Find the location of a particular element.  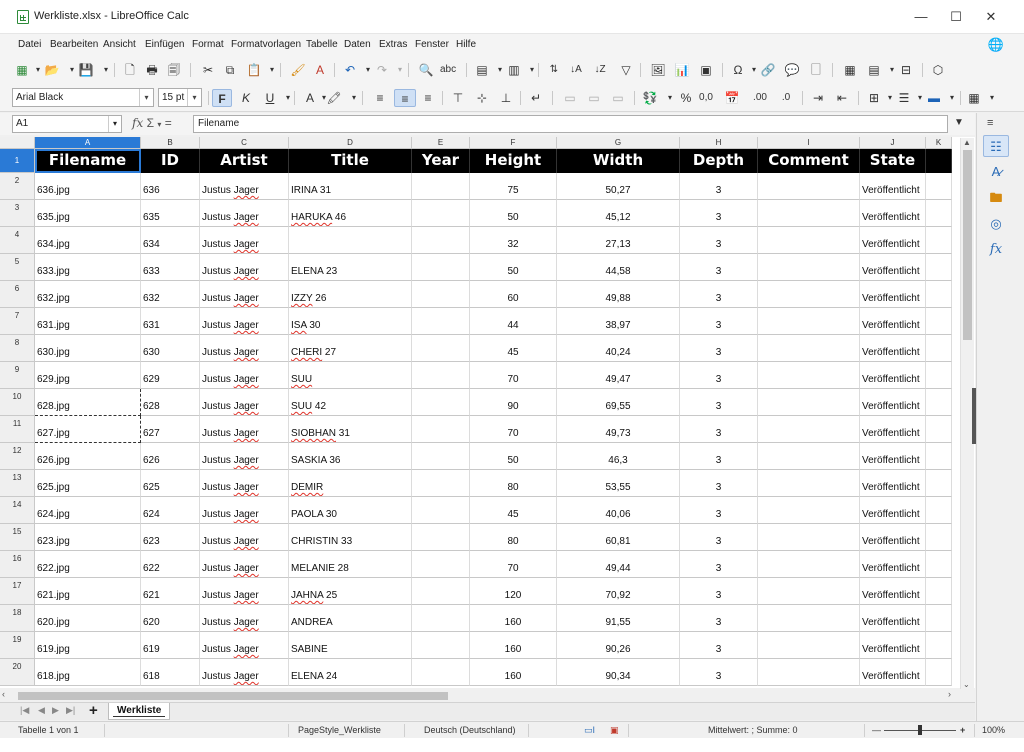

cut-icon: ✂ is located at coordinates (208, 70).